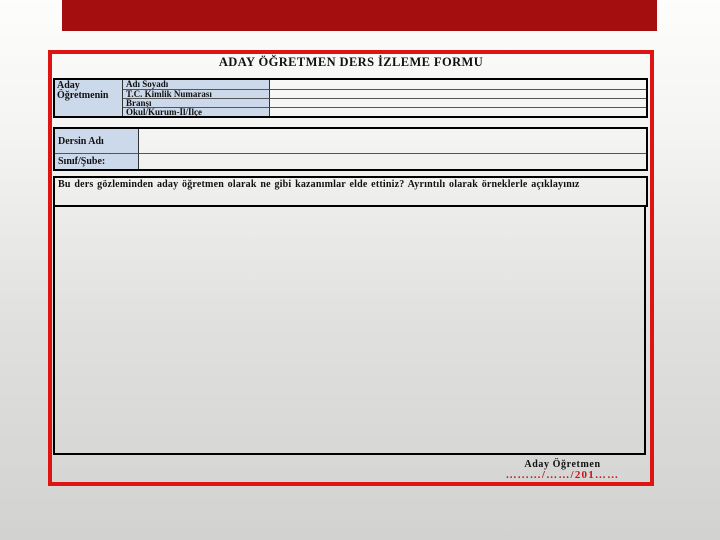 The width and height of the screenshot is (720, 540). Describe the element at coordinates (458, 111) in the screenshot. I see `field-value-school` at that location.